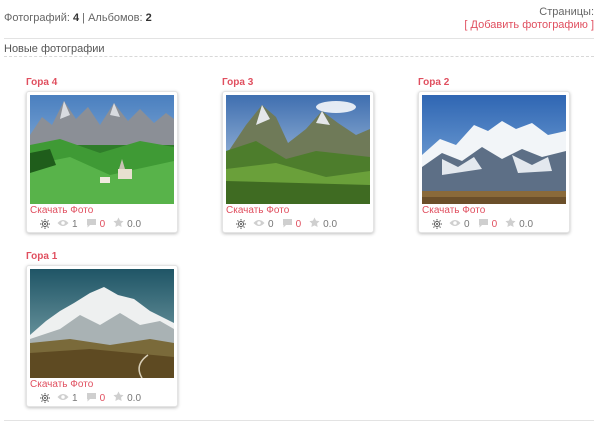 The image size is (600, 437). I want to click on dashed-divider, so click(299, 56).